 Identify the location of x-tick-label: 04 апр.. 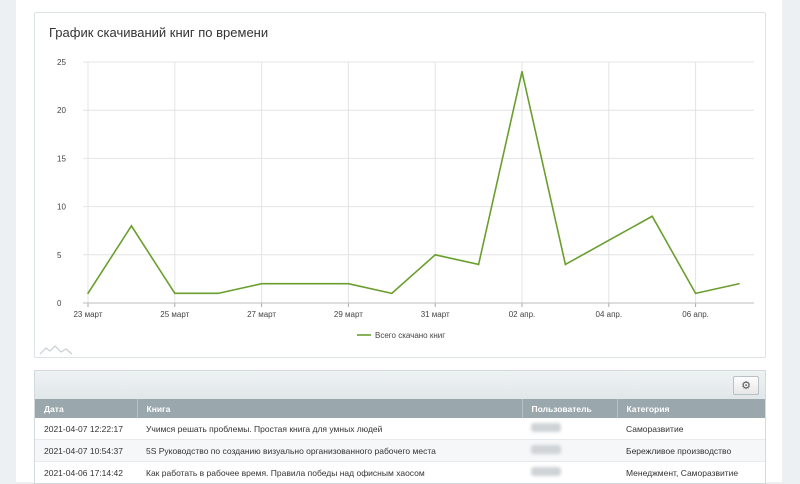
(609, 314).